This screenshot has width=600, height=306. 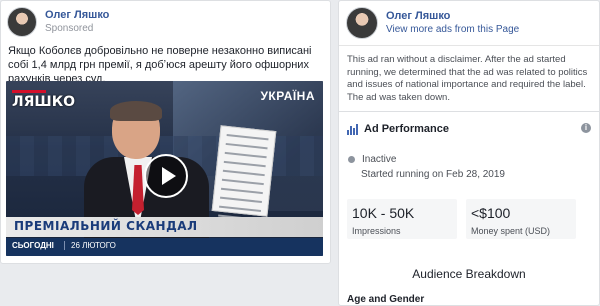 What do you see at coordinates (452, 30) in the screenshot?
I see `more-ads-link: View more ads from this Page` at bounding box center [452, 30].